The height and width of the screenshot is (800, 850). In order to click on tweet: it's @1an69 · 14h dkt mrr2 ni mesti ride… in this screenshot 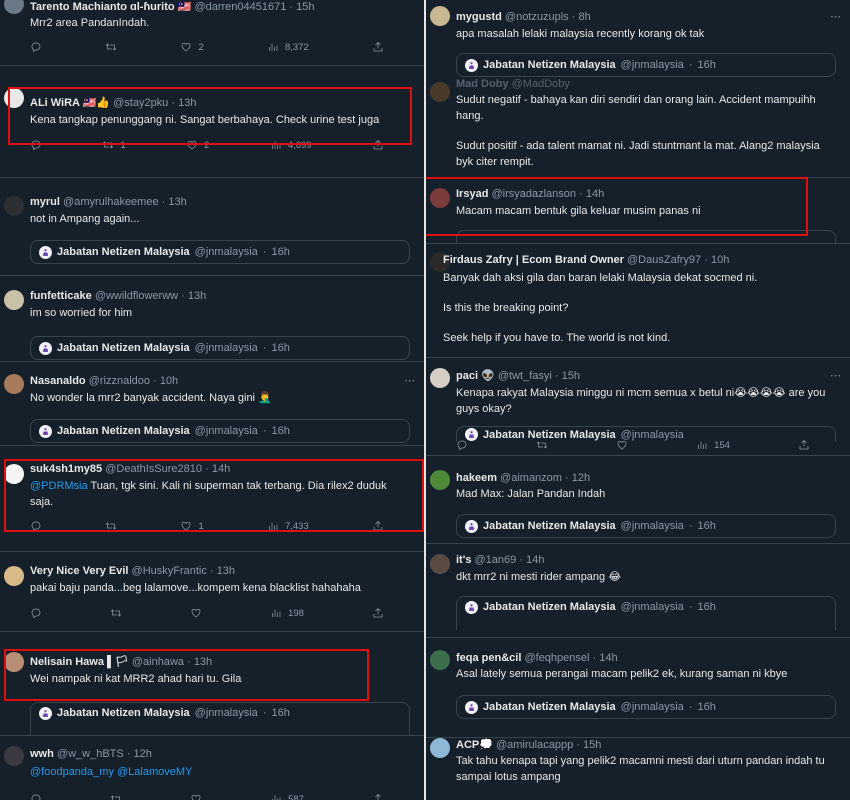, I will do `click(638, 593)`.